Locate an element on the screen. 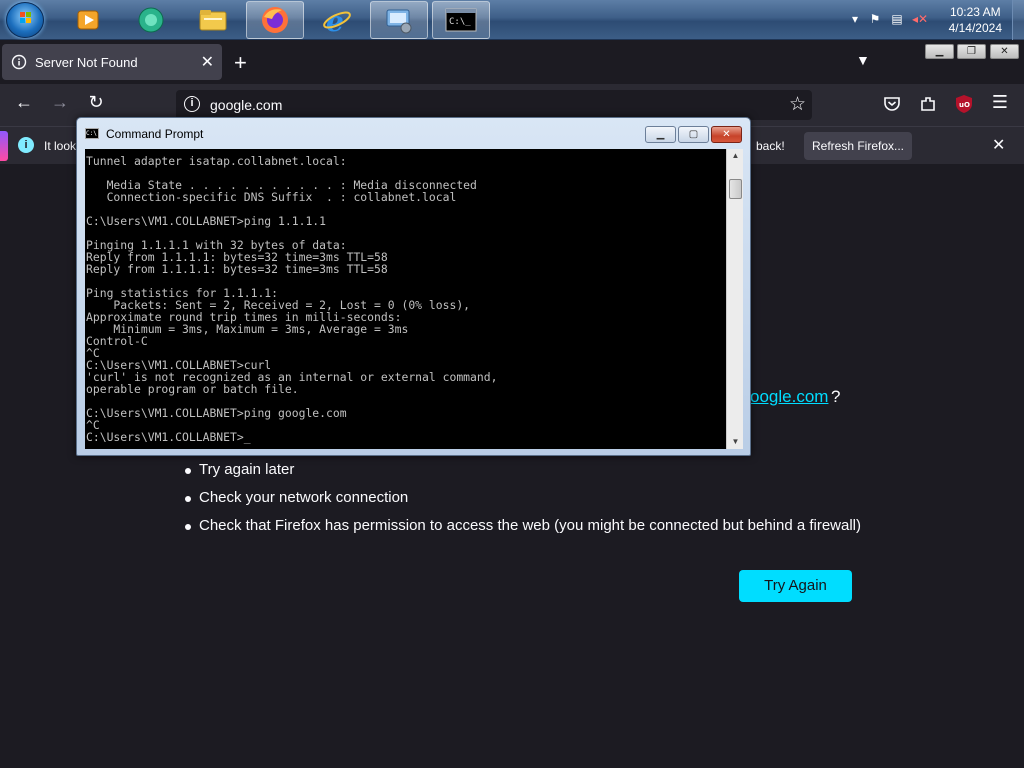 The image size is (1024, 768). show-desktop-button is located at coordinates (1018, 20).